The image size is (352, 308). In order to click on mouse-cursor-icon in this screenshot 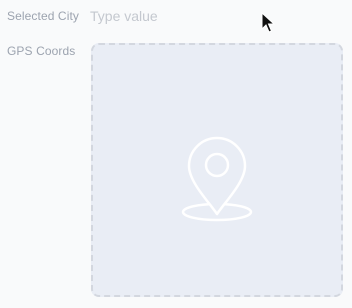, I will do `click(268, 22)`.